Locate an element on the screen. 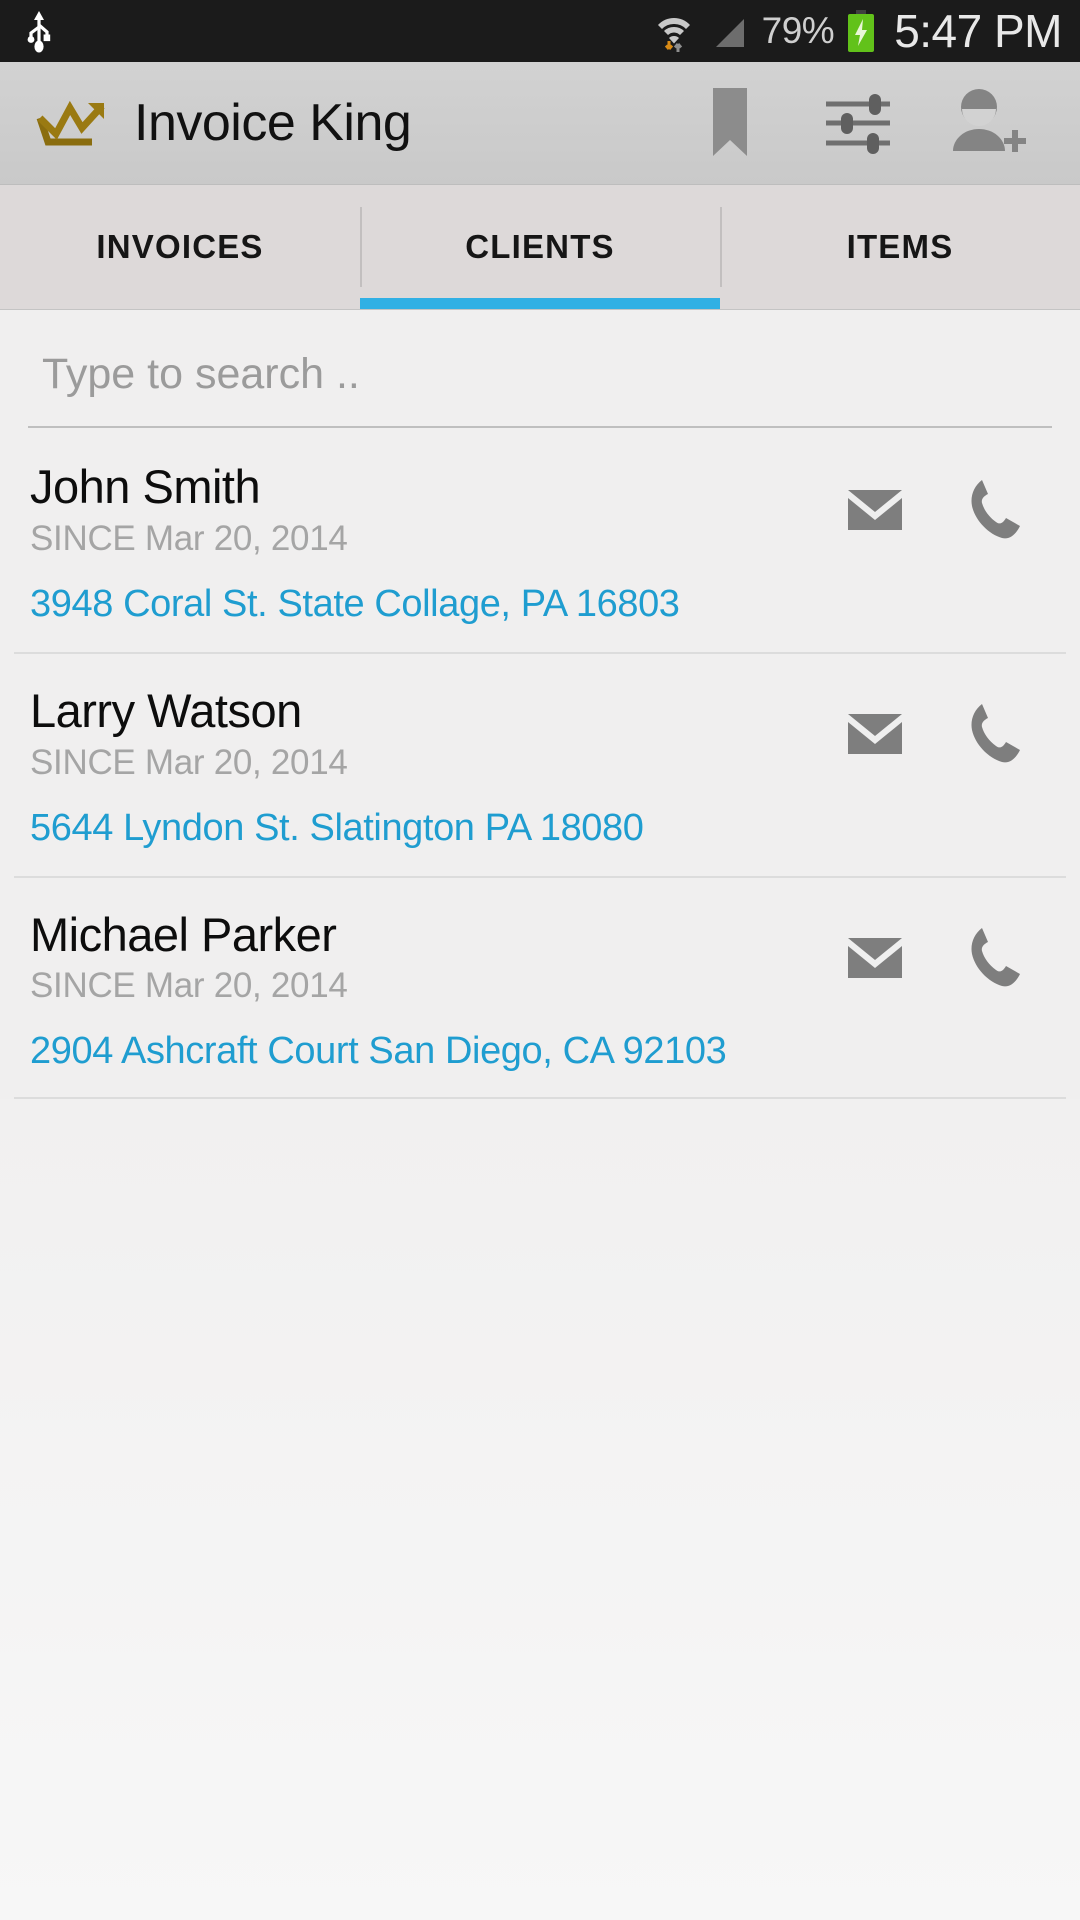  clock-label: 5:47 PM is located at coordinates (978, 31).